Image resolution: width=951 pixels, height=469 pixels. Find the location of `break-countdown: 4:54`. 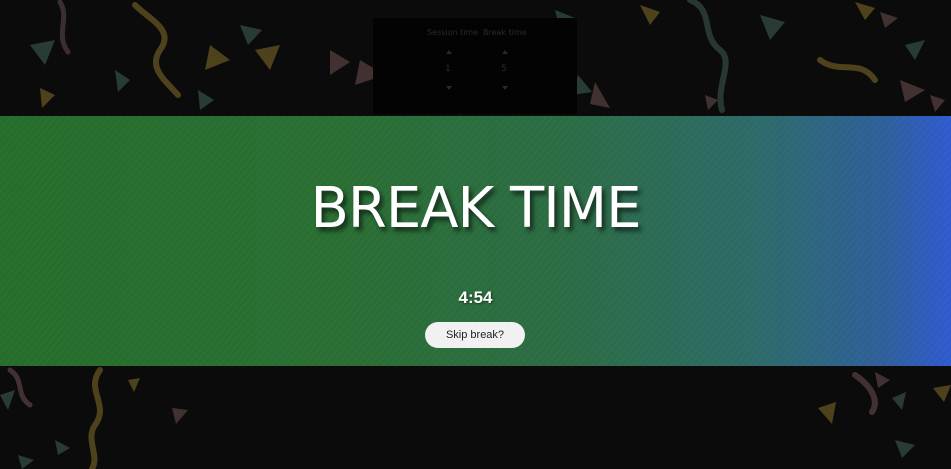

break-countdown: 4:54 is located at coordinates (475, 297).